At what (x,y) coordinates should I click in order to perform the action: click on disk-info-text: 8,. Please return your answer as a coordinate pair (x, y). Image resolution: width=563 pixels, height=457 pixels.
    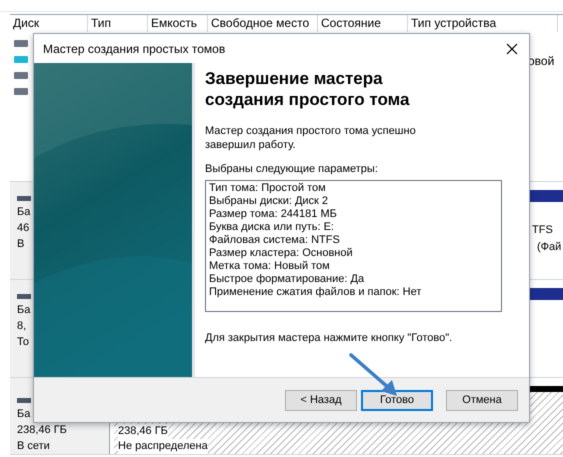
    Looking at the image, I should click on (21, 326).